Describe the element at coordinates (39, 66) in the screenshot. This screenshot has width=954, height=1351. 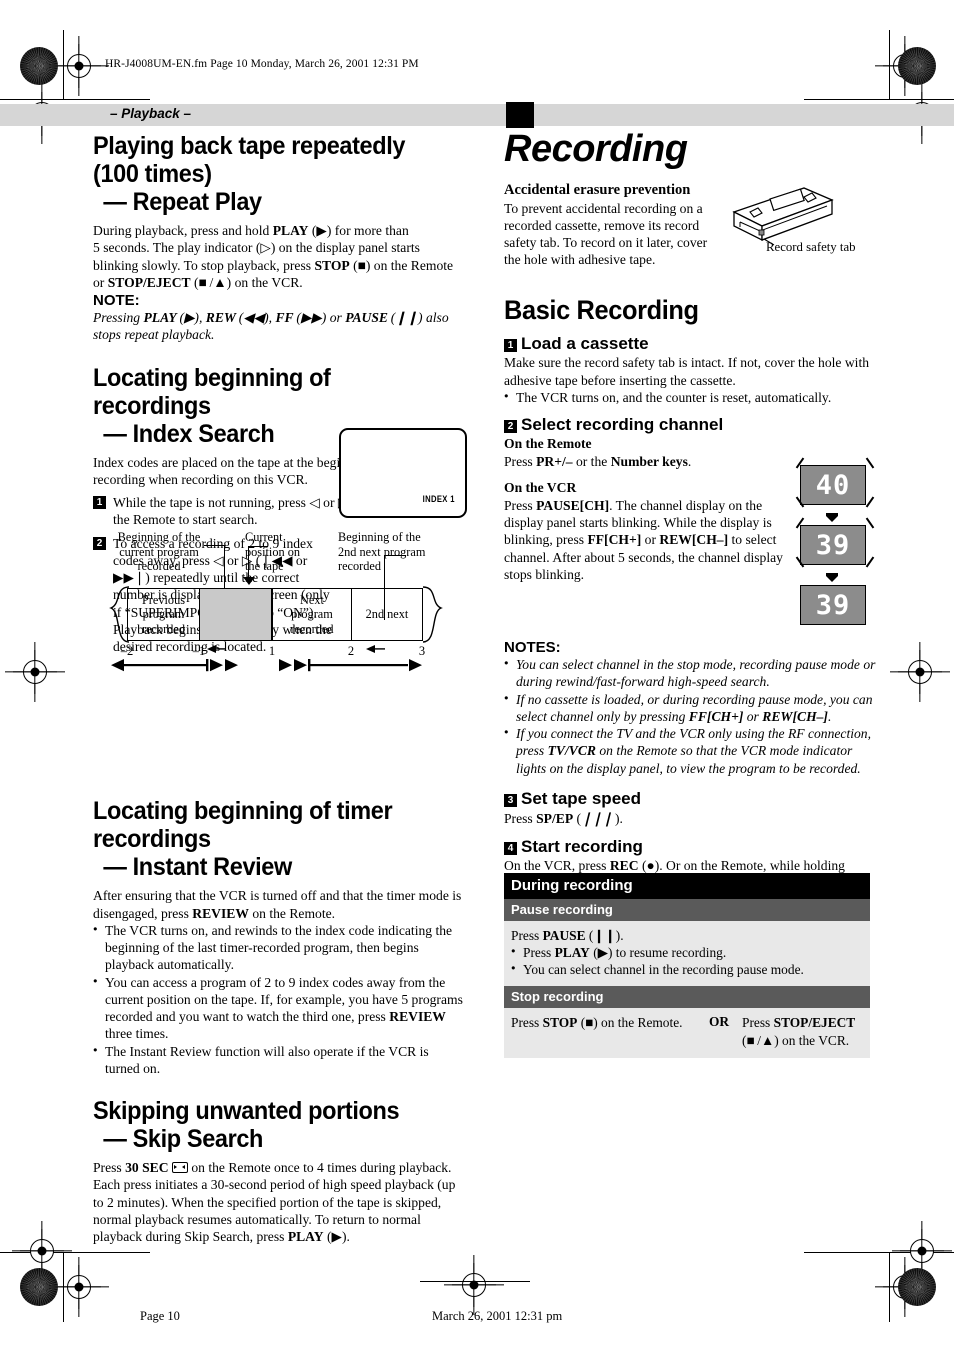
I see `color-registration-patch-top-left` at that location.